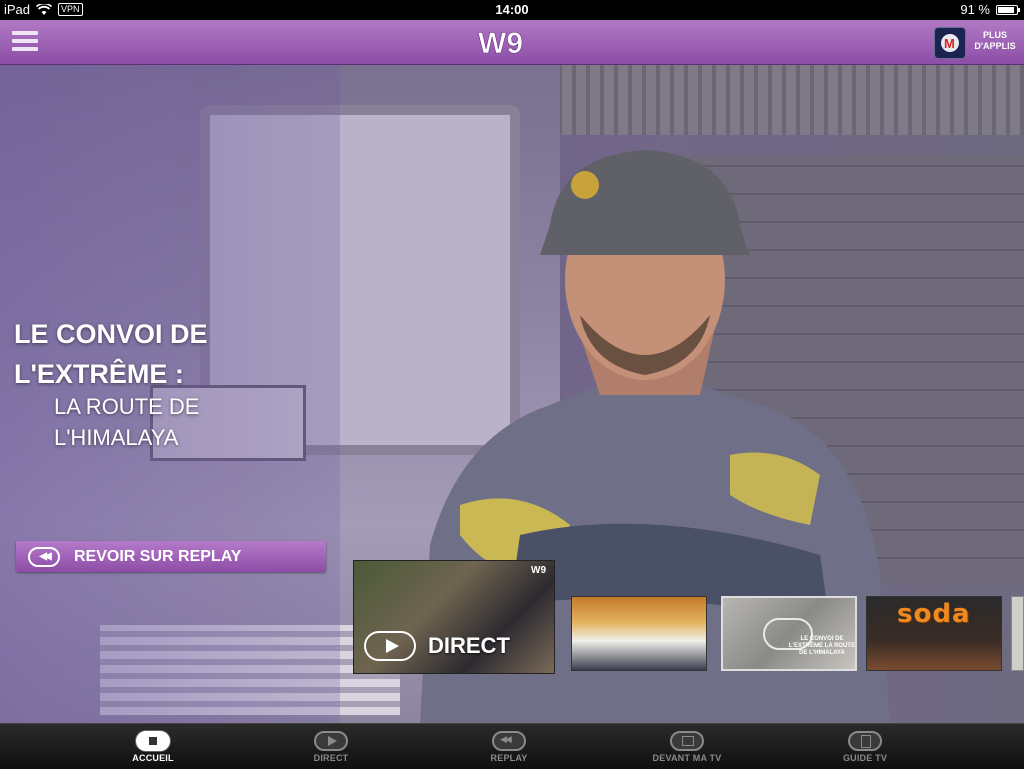 The height and width of the screenshot is (769, 1024). Describe the element at coordinates (687, 758) in the screenshot. I see `tab-label: DEVANT MA TV` at that location.